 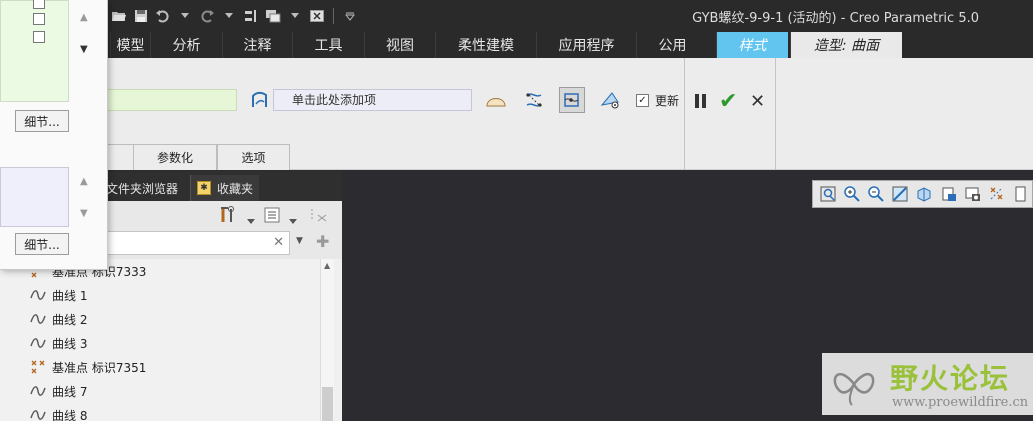 What do you see at coordinates (827, 194) in the screenshot?
I see `refit-icon` at bounding box center [827, 194].